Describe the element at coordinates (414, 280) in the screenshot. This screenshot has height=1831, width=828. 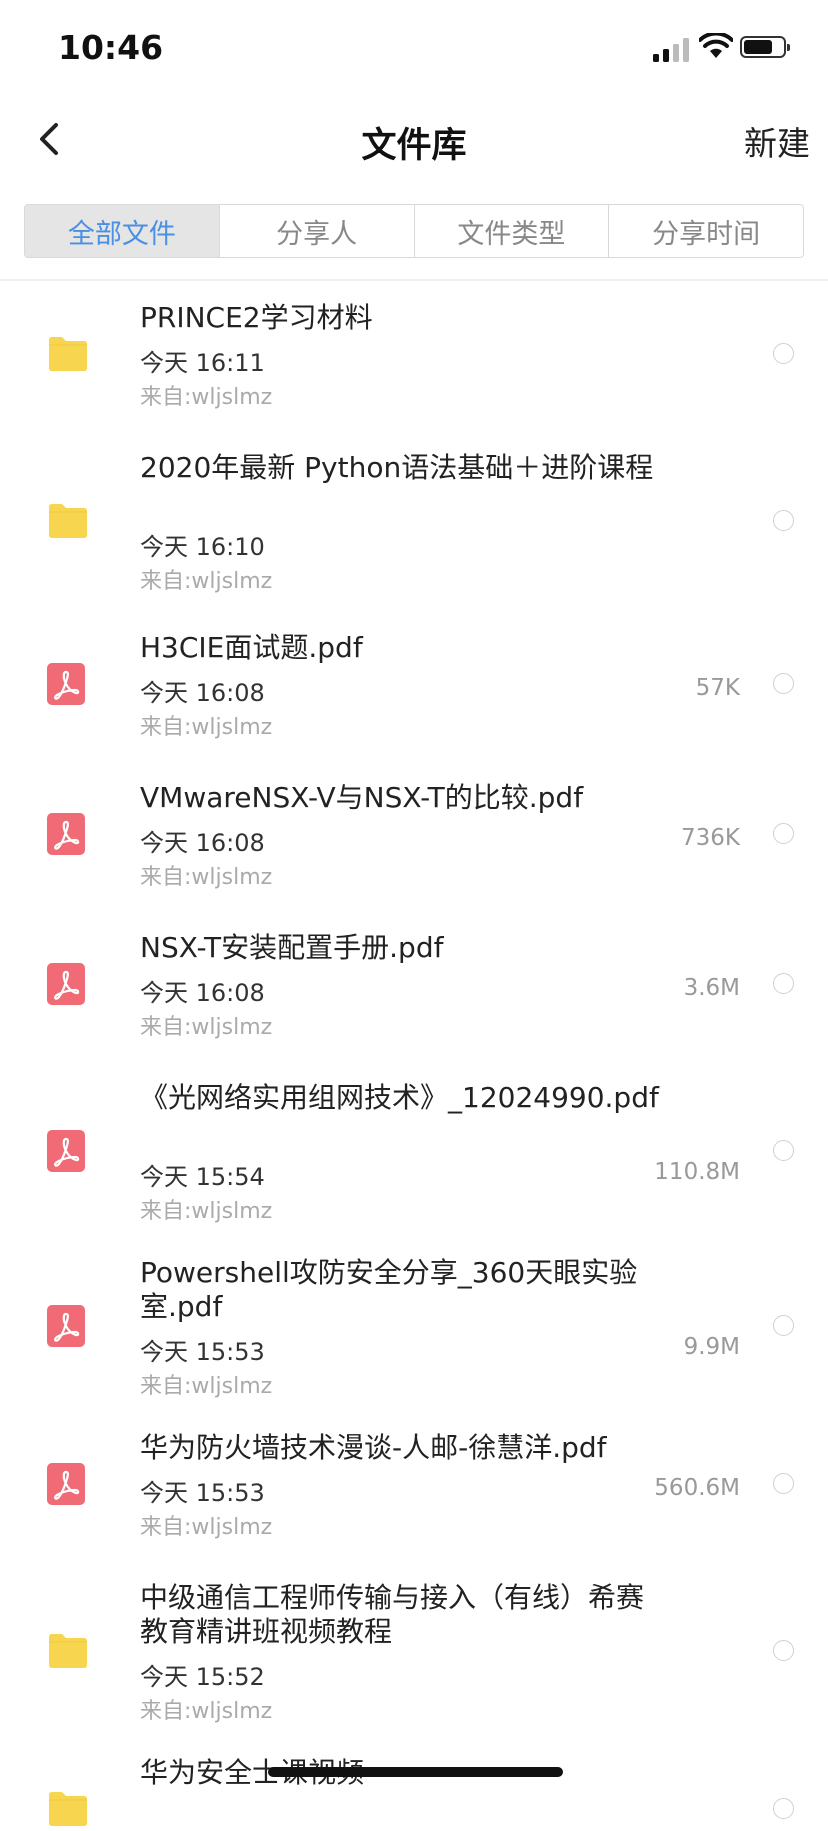
I see `divider` at that location.